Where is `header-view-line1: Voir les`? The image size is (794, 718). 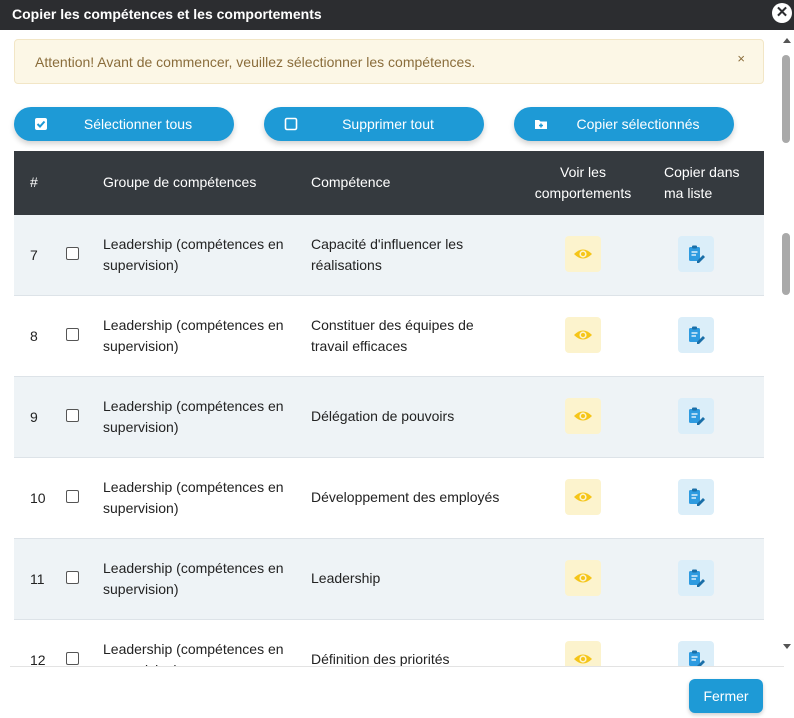 header-view-line1: Voir les is located at coordinates (583, 172).